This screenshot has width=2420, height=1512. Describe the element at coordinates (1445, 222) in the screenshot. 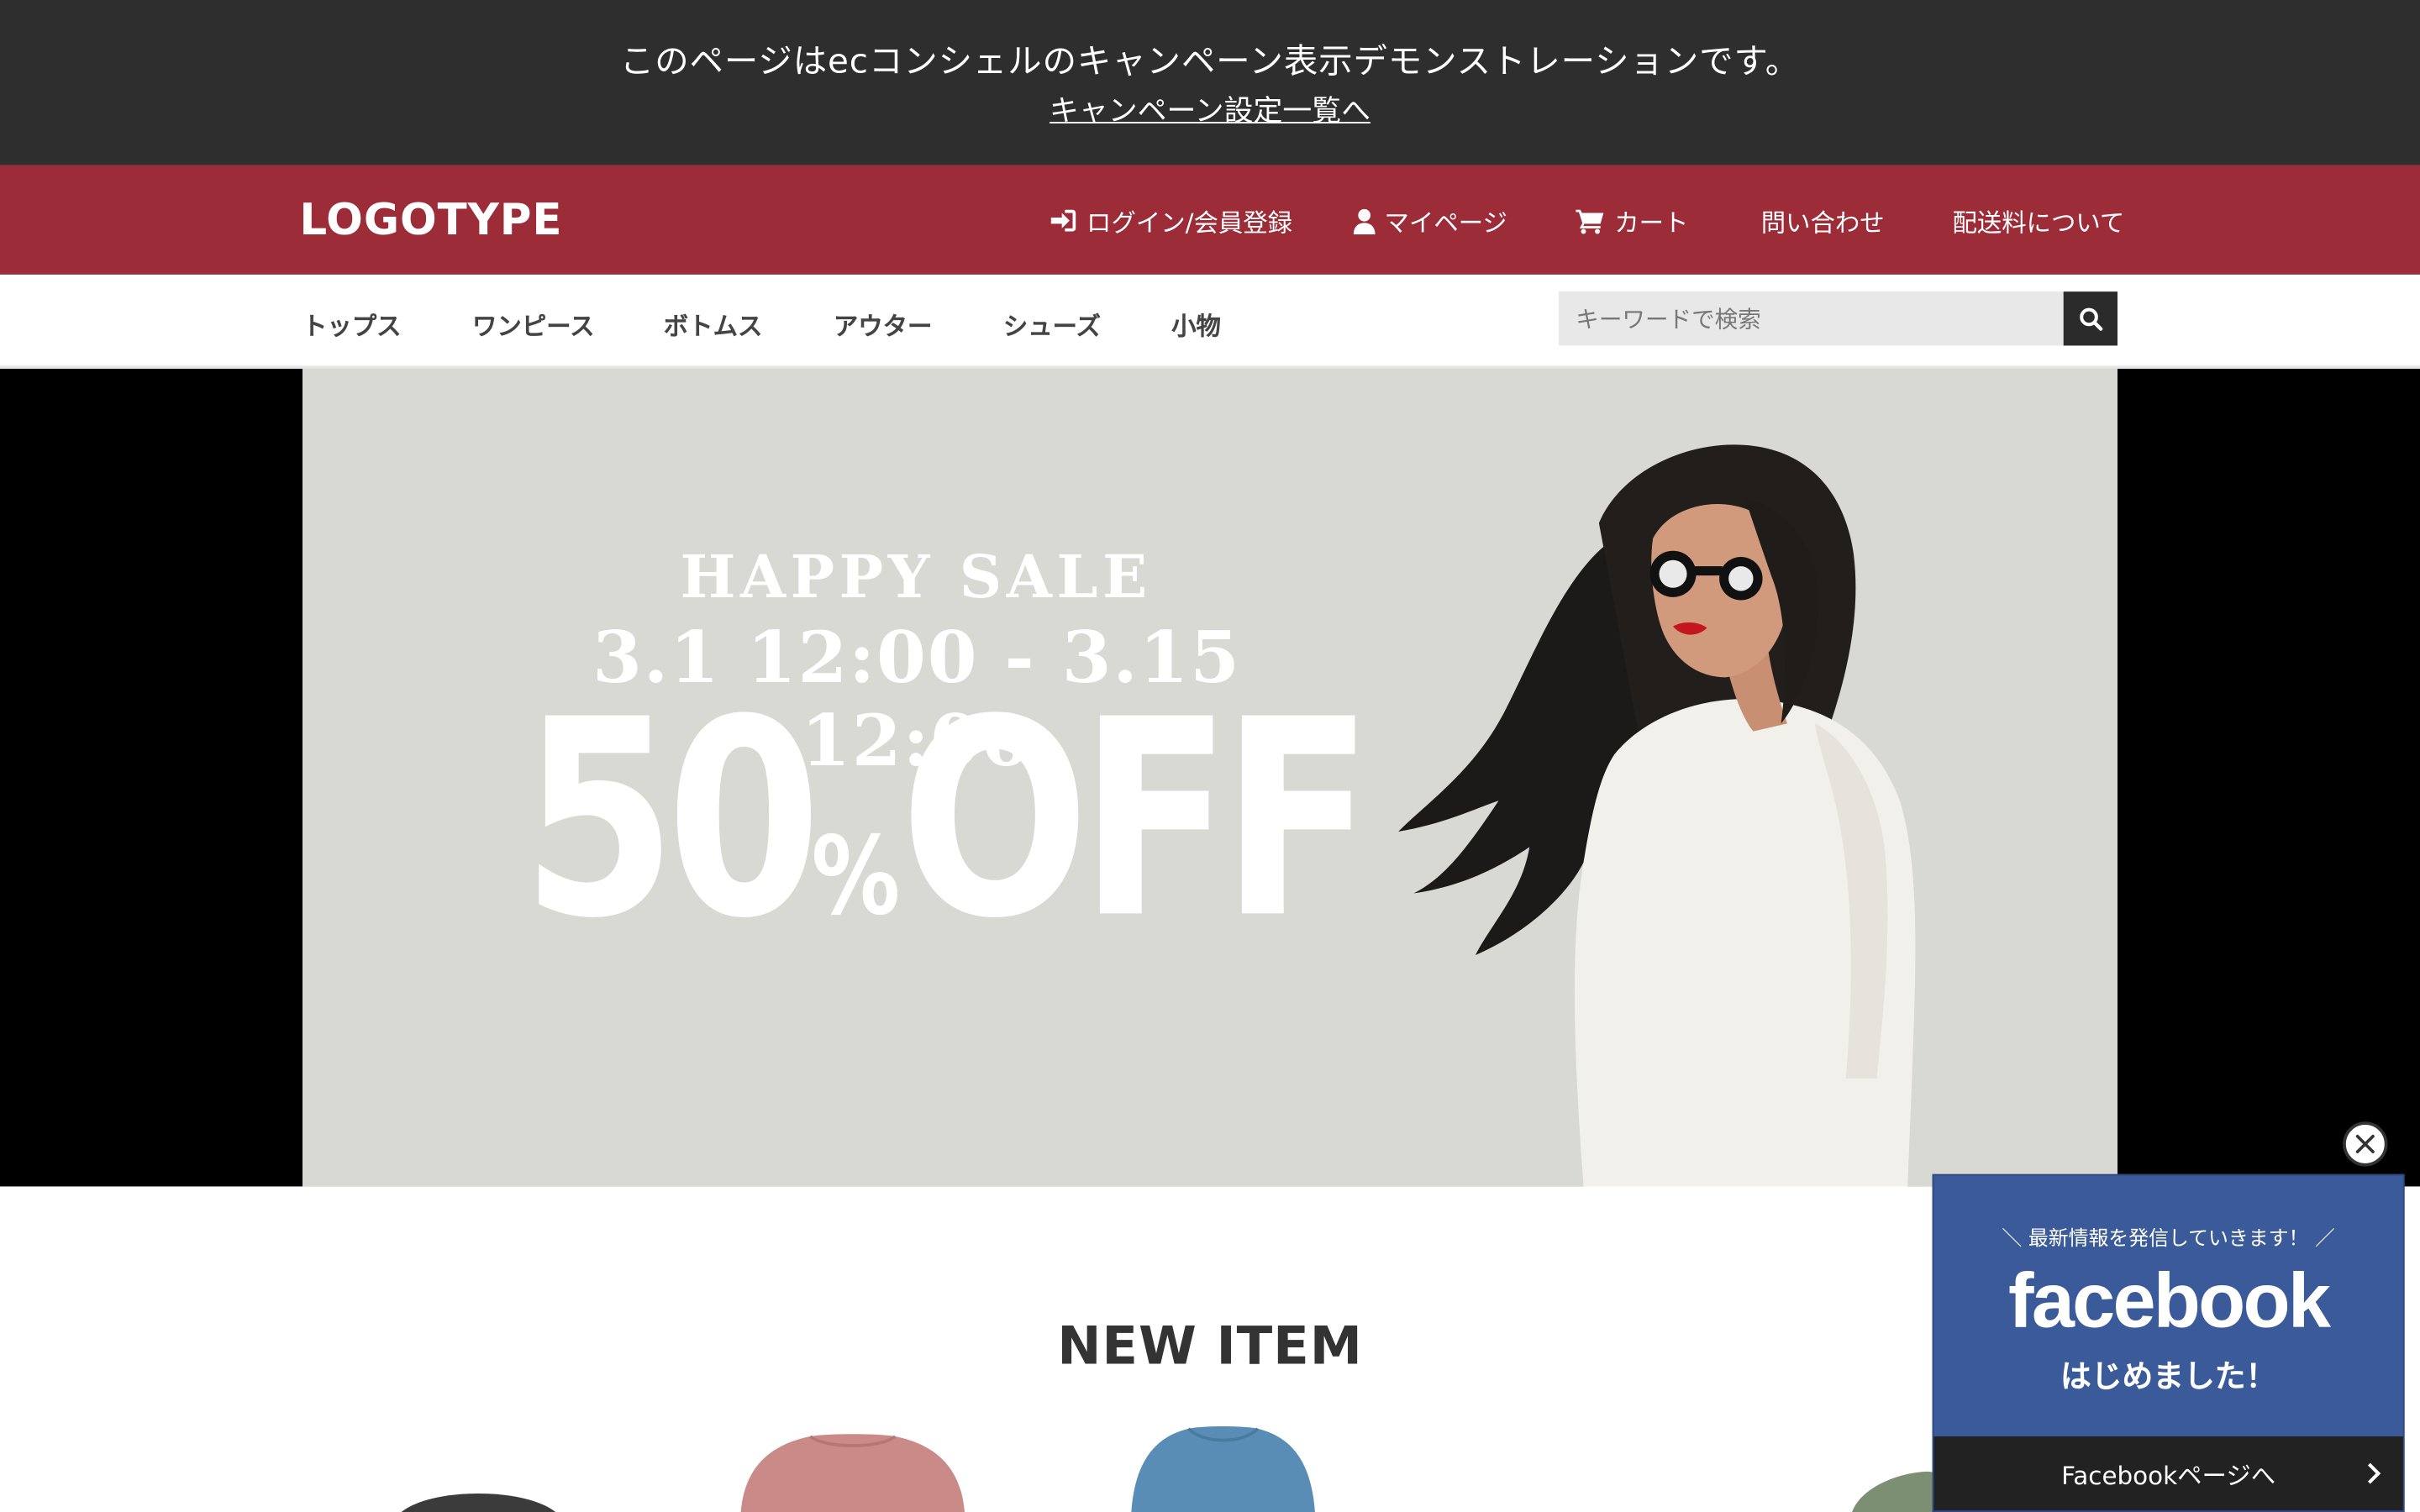

I see `mypage-label: マイページ` at that location.